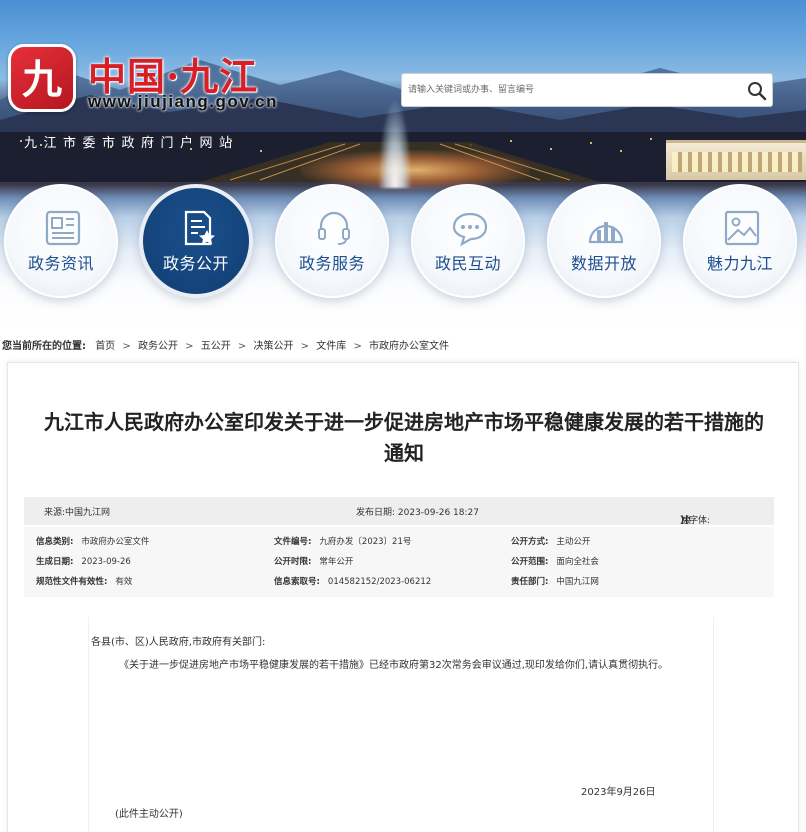 The width and height of the screenshot is (806, 832). I want to click on news-icon, so click(63, 228).